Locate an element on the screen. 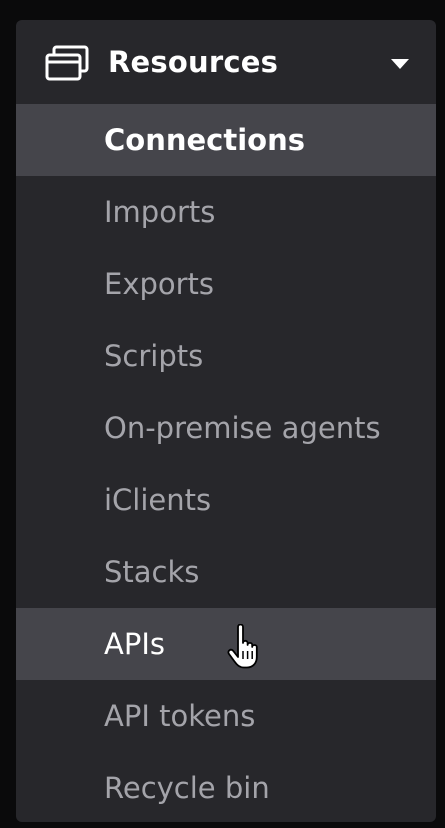  menu-item-on-premise-agents: On-premise agents is located at coordinates (226, 428).